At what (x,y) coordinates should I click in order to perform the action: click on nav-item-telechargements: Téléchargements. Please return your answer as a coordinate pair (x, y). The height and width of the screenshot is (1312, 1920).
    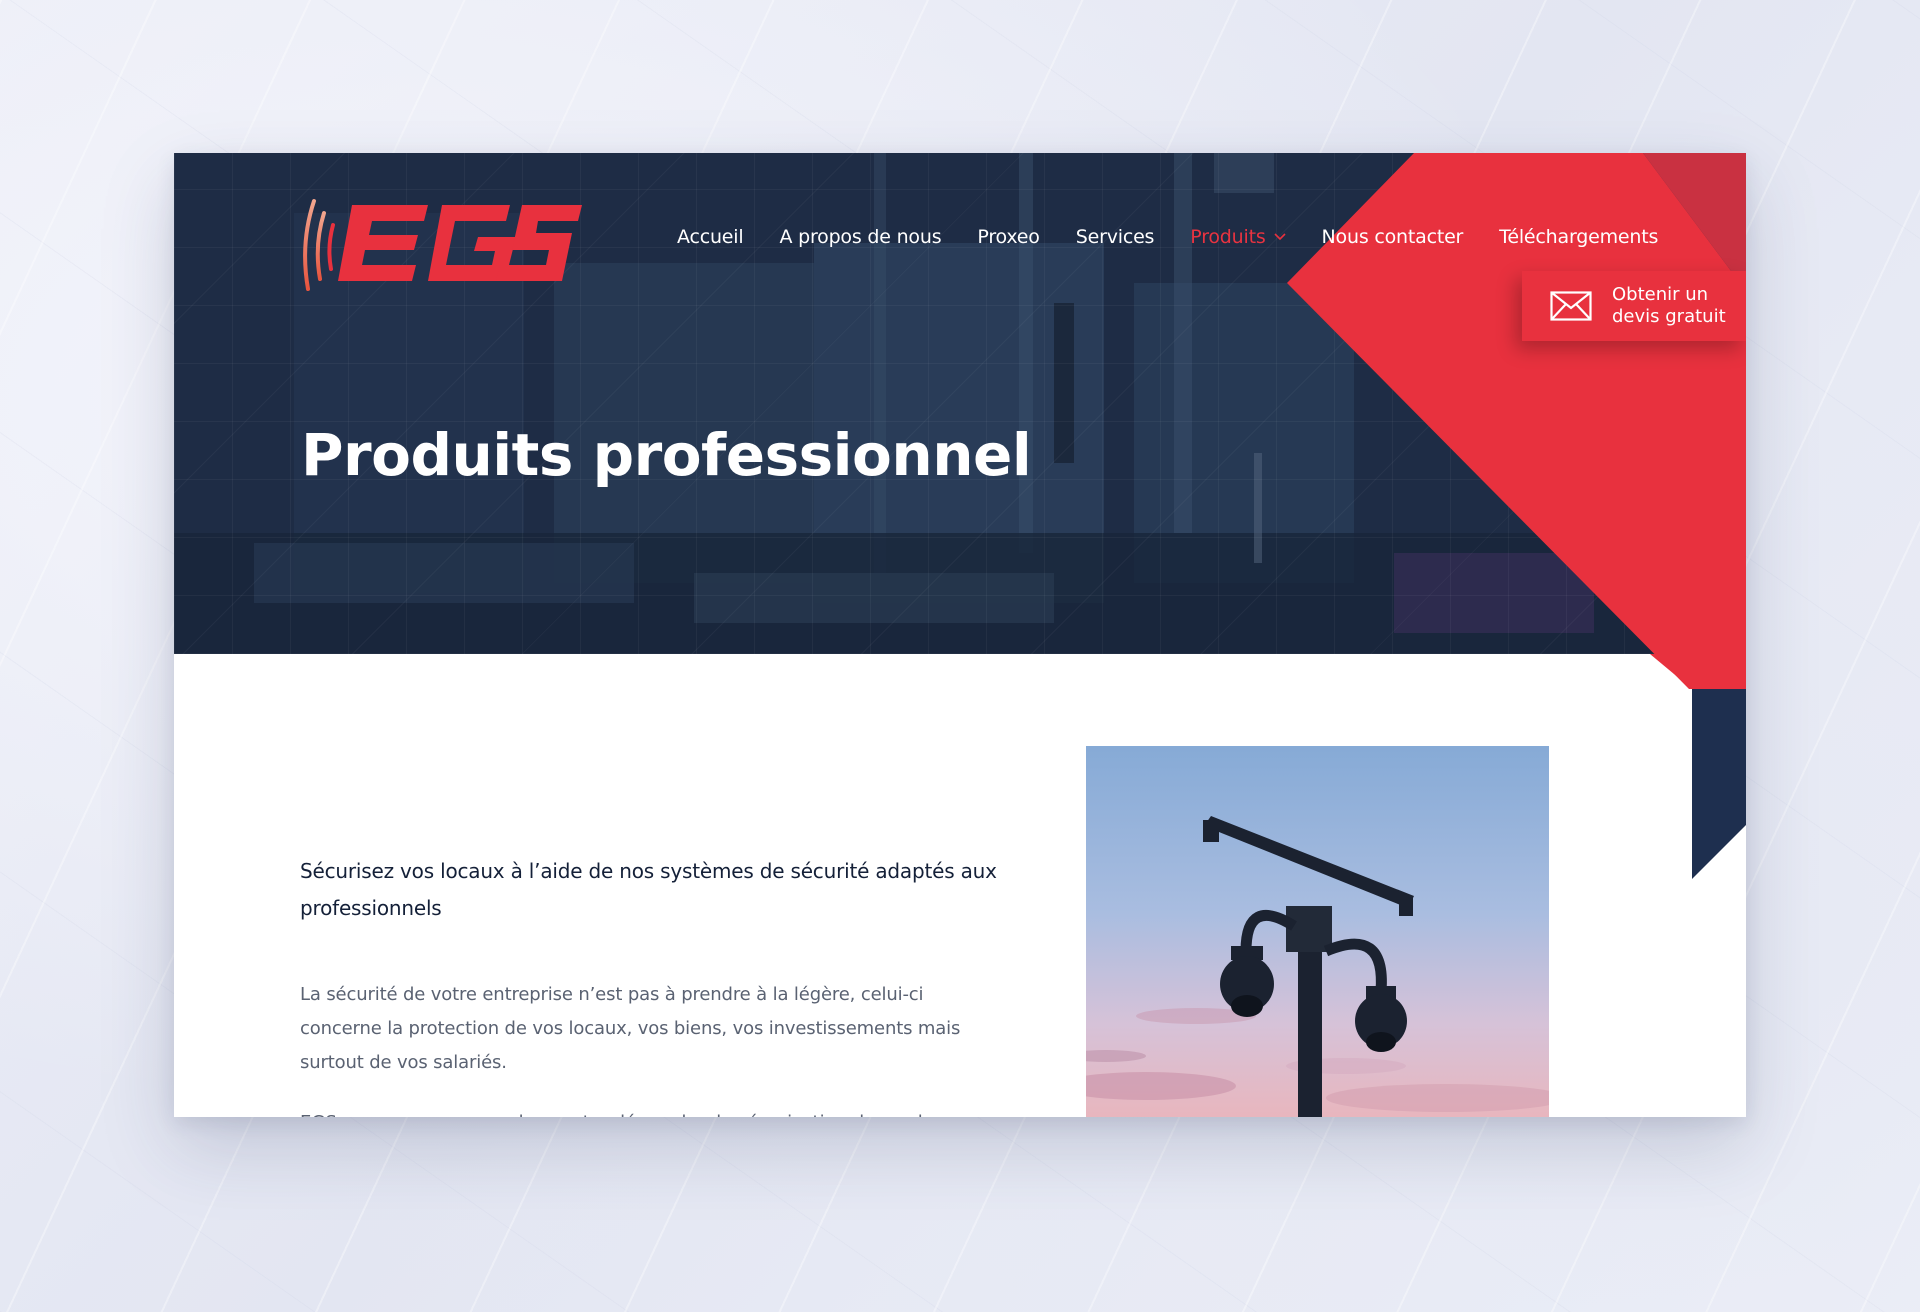
    Looking at the image, I should click on (1578, 237).